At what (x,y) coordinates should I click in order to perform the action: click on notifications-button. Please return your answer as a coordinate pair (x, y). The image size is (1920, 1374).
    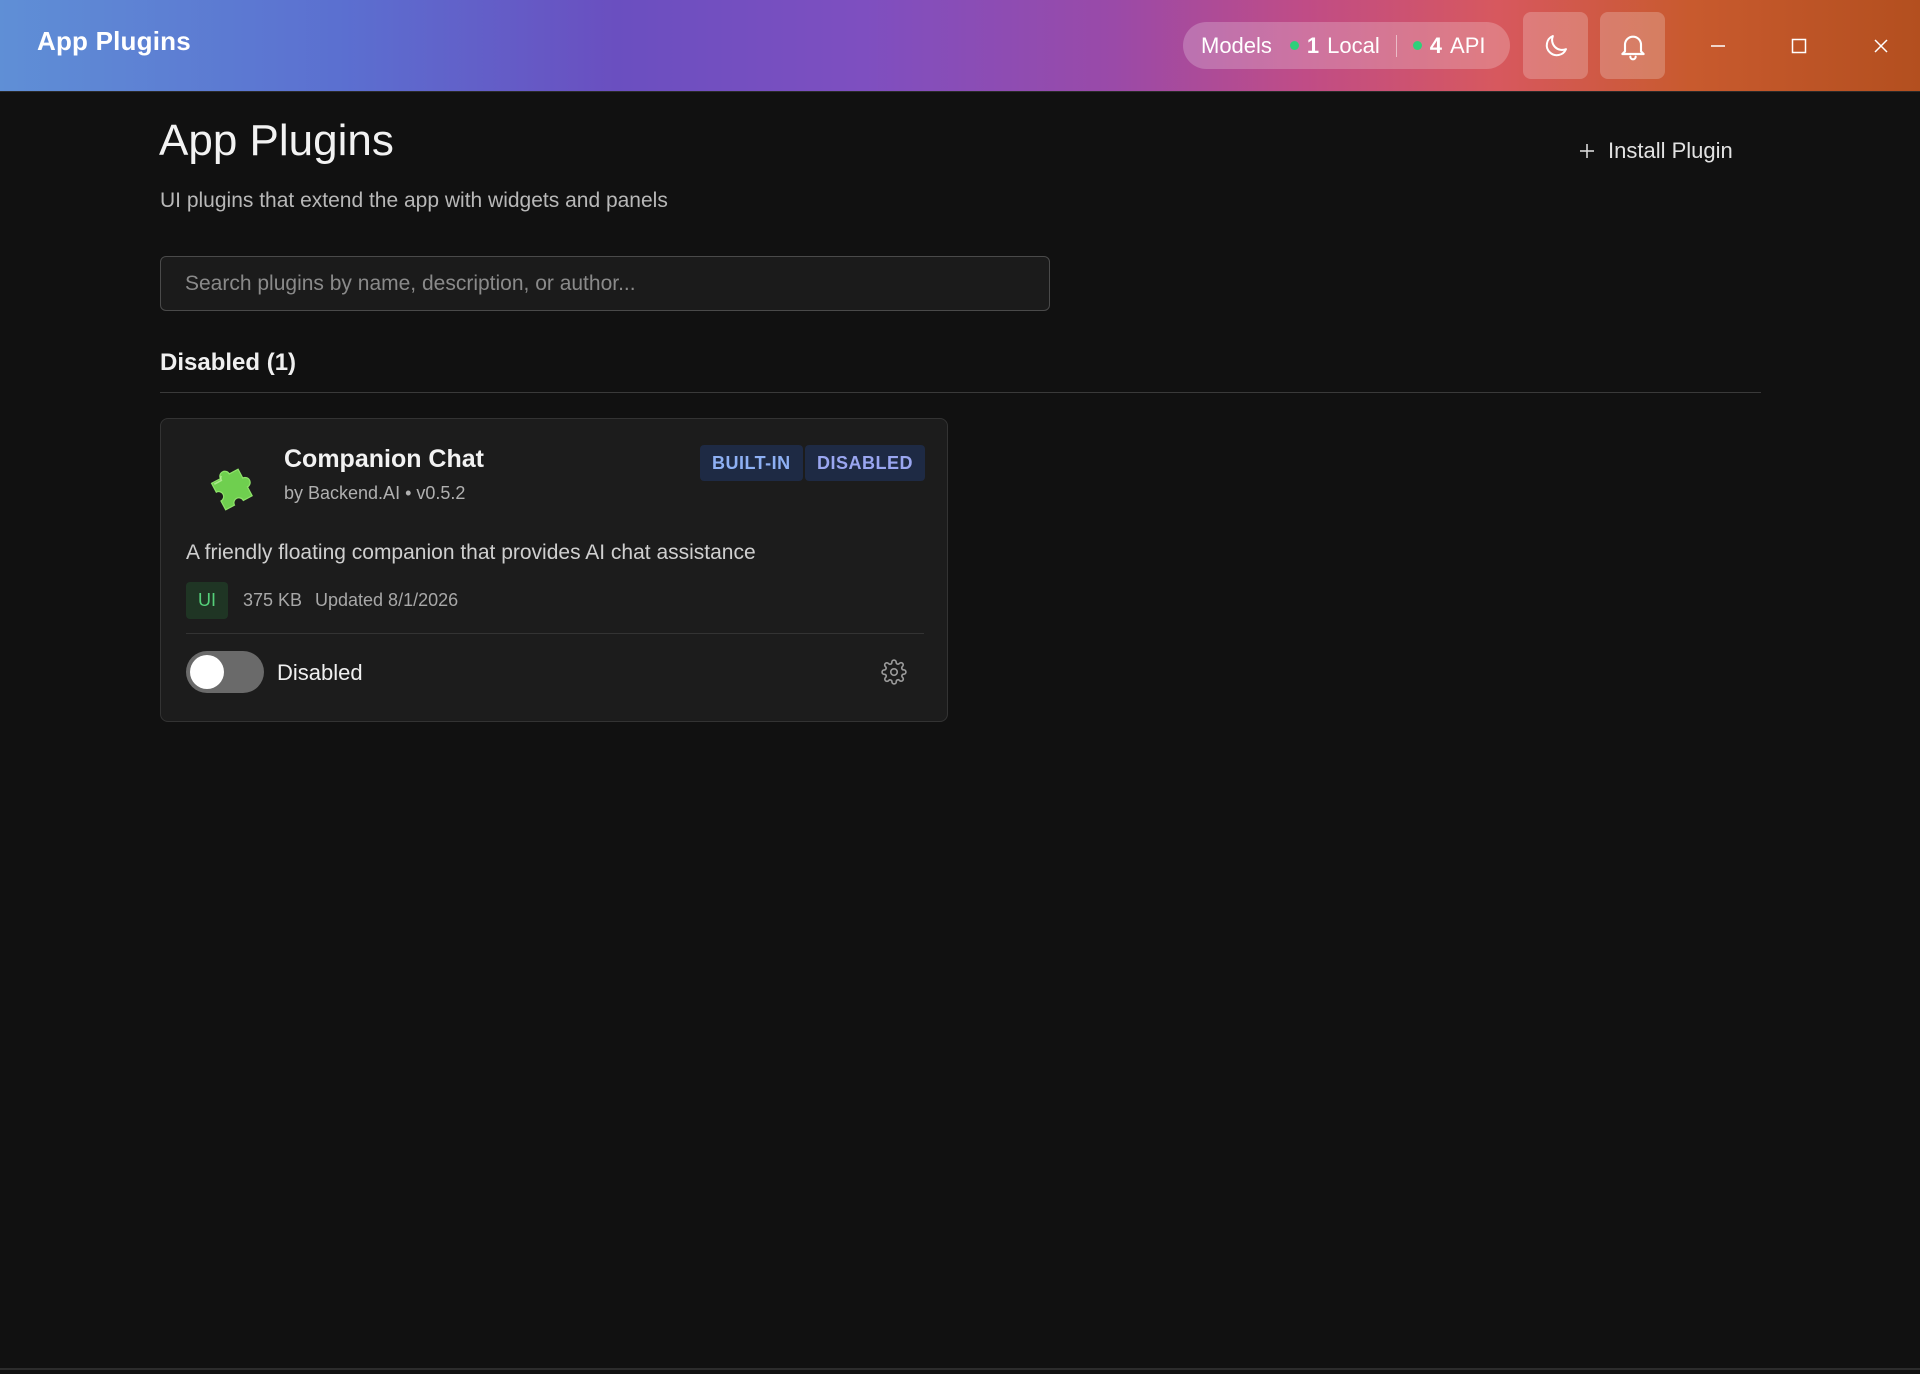
    Looking at the image, I should click on (1632, 45).